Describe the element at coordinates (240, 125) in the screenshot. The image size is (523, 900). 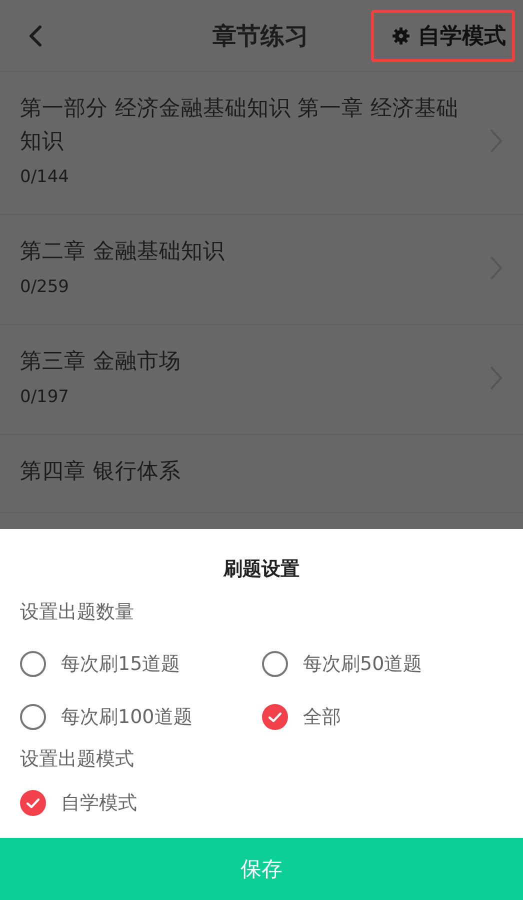
I see `chapter-title: 第一部分 经济金融基础知识 第一章 经济基础知识` at that location.